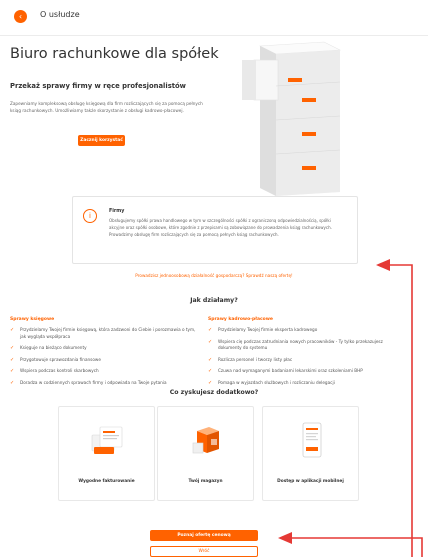 The image size is (428, 557). I want to click on top-bar: ‹ O usłudze, so click(214, 18).